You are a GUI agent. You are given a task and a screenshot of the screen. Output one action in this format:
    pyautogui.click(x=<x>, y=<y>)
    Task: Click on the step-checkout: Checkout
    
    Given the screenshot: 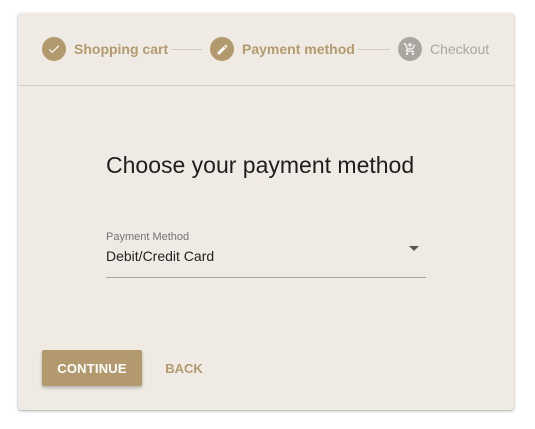 What is the action you would take?
    pyautogui.click(x=443, y=49)
    